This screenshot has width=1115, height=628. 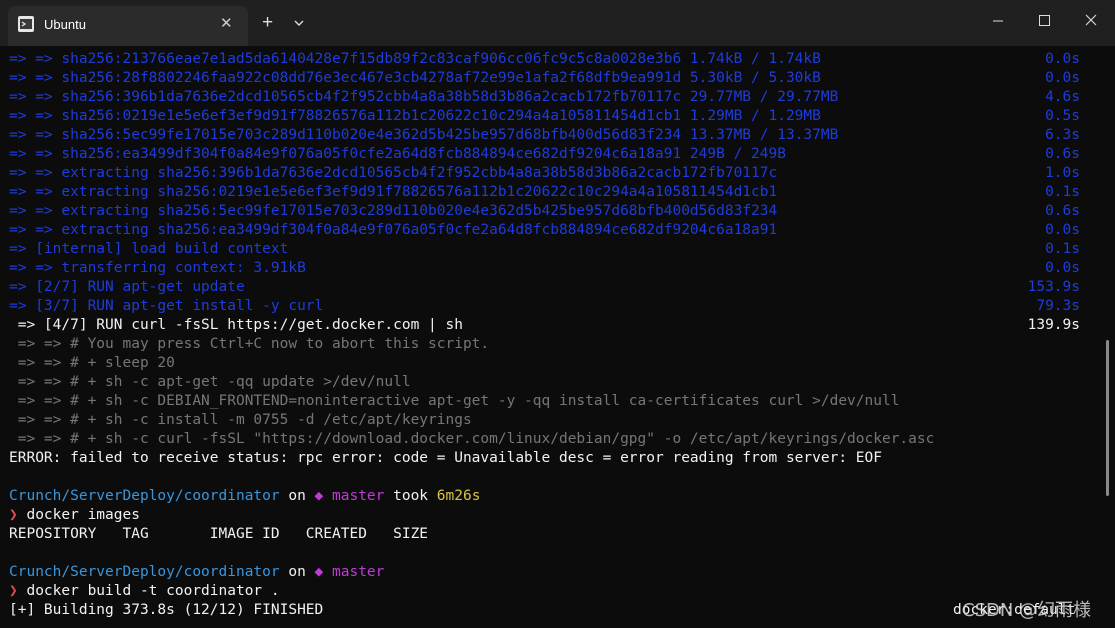 What do you see at coordinates (557, 23) in the screenshot?
I see `title-bar: Ubuntu ✕ +` at bounding box center [557, 23].